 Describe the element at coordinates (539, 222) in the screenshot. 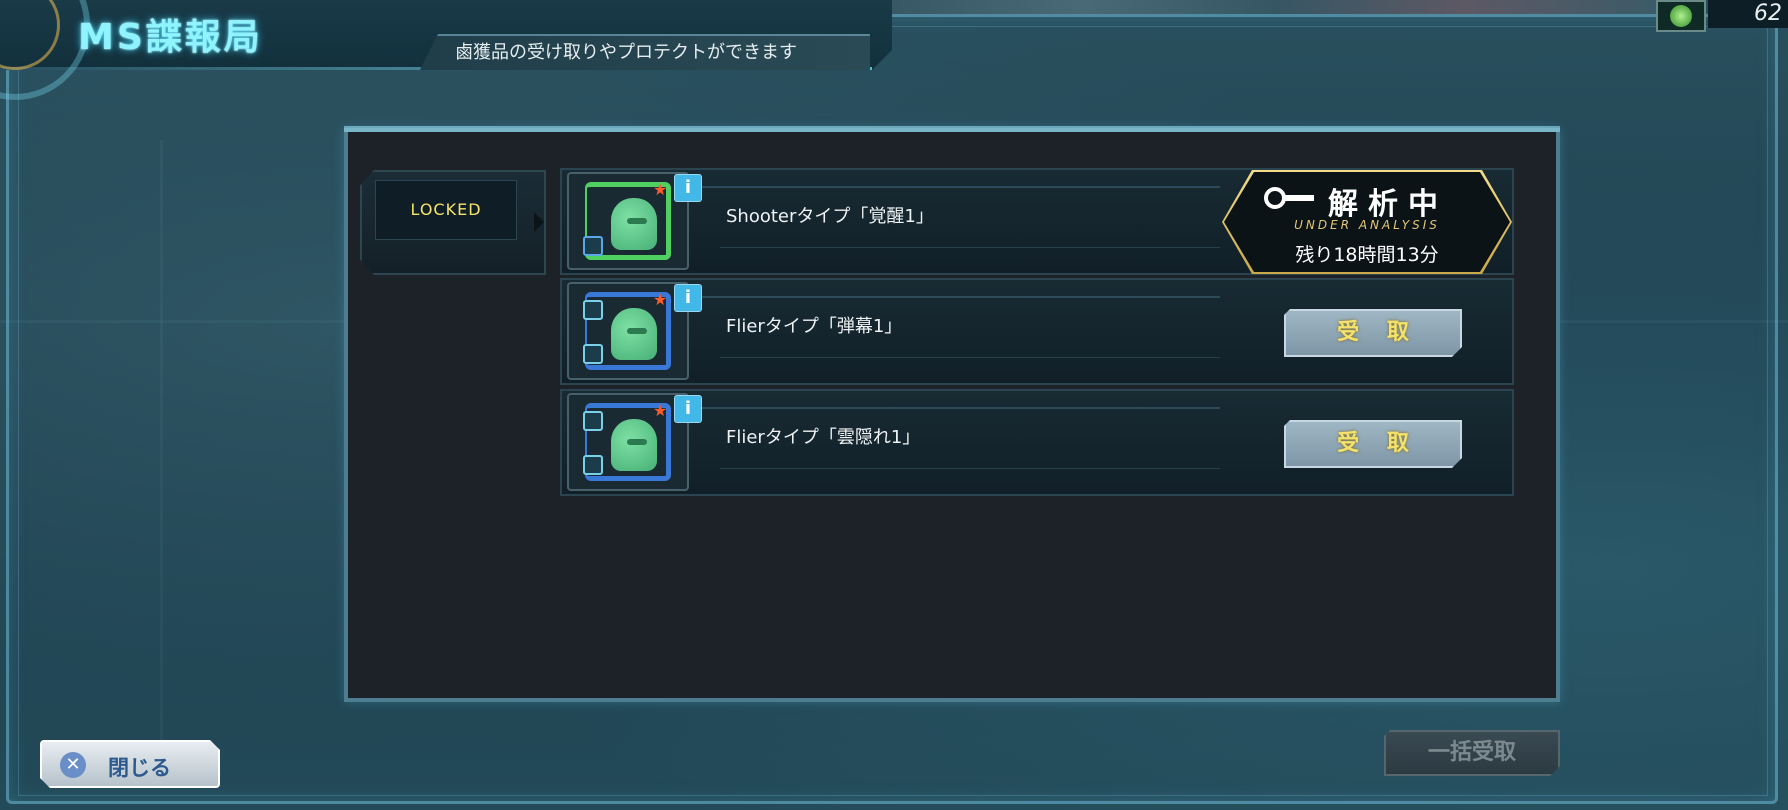

I see `locked-arrow-icon` at that location.